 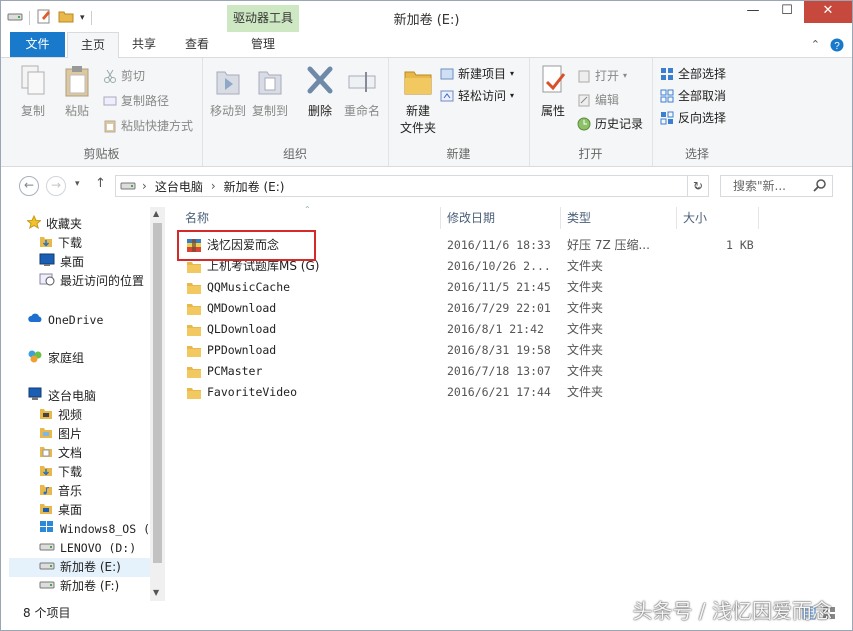 I want to click on file-row: PCMaster 2016/7/18 13:07 文件夹, so click(x=481, y=371).